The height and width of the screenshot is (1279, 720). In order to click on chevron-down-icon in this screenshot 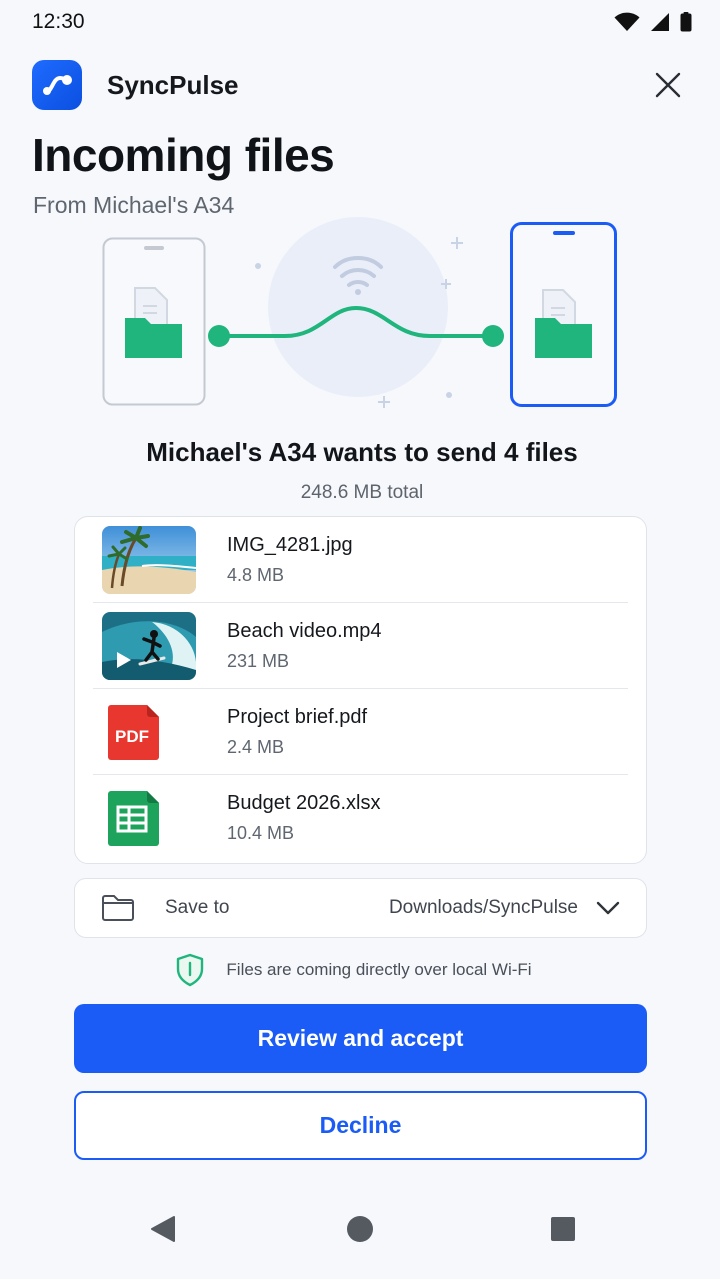, I will do `click(608, 908)`.